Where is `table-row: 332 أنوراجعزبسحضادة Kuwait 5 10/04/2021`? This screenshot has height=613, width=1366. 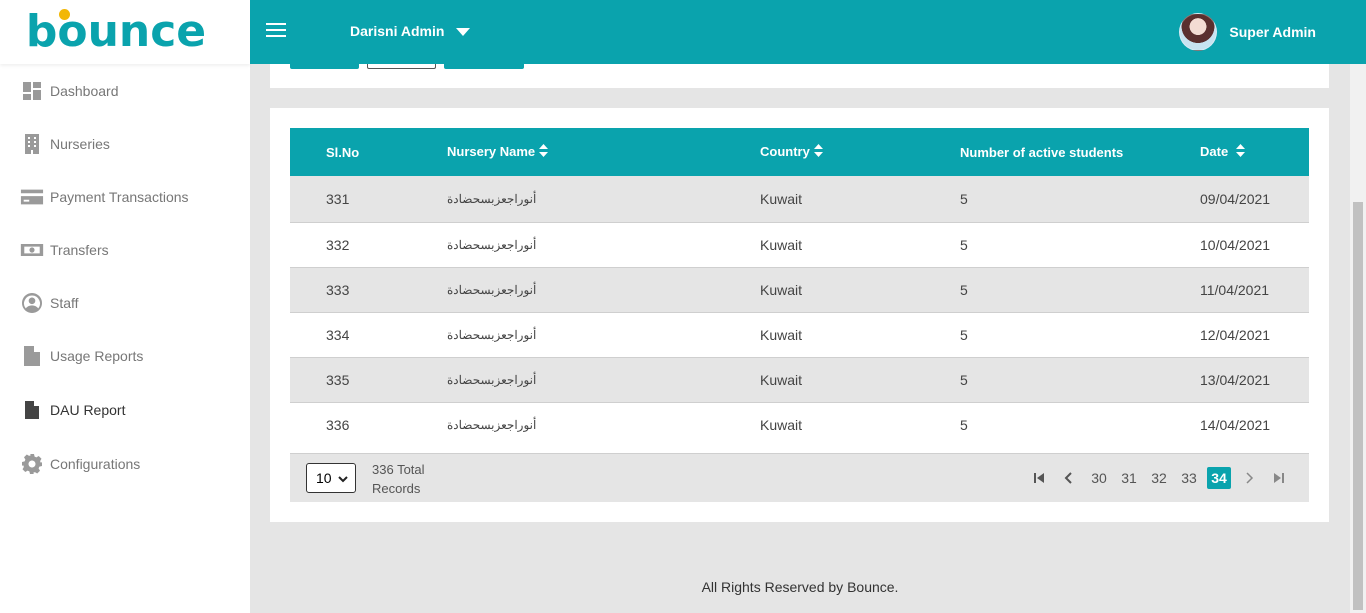 table-row: 332 أنوراجعزبسحضادة Kuwait 5 10/04/2021 is located at coordinates (799, 244).